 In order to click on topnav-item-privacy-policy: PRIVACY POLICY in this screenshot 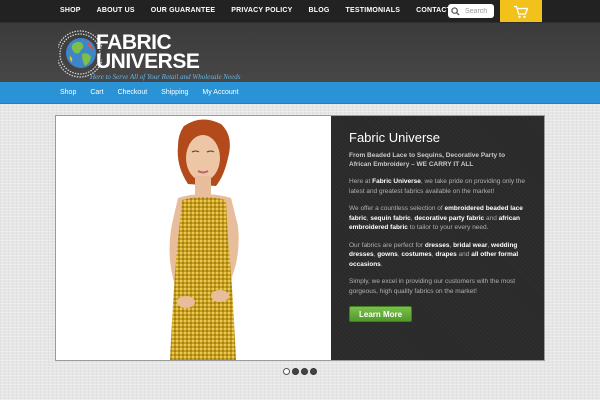, I will do `click(261, 11)`.